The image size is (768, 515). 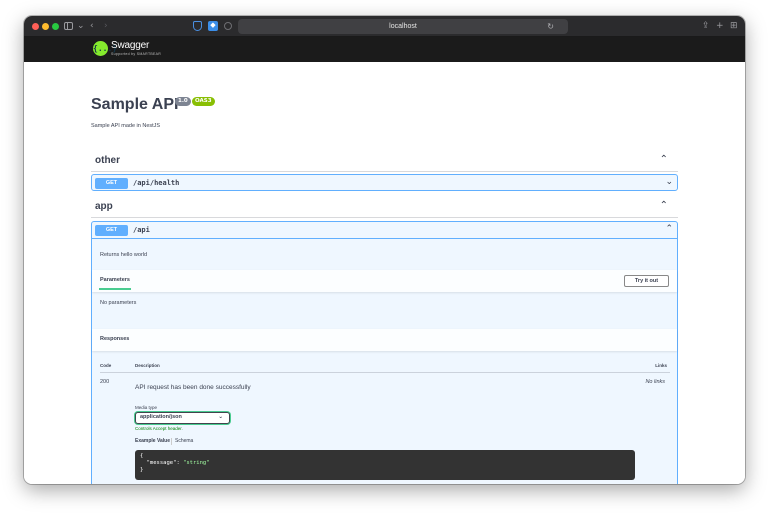 I want to click on controls-accept-hint: Controls Accept header., so click(x=159, y=428).